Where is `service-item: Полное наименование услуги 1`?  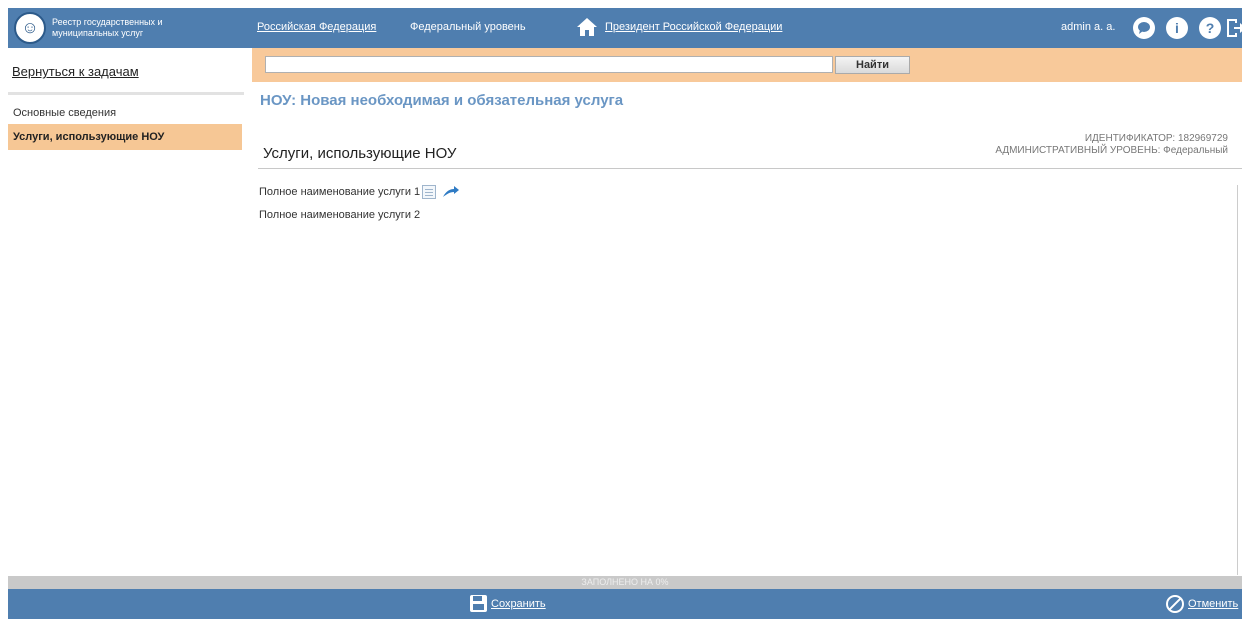 service-item: Полное наименование услуги 1 is located at coordinates (359, 192).